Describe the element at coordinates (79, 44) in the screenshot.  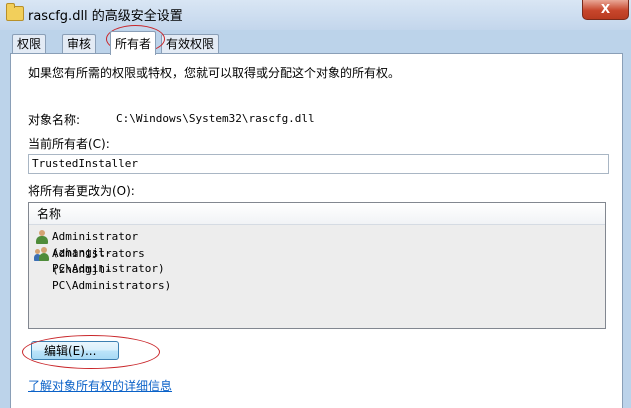
I see `tab-auditing: 审核` at that location.